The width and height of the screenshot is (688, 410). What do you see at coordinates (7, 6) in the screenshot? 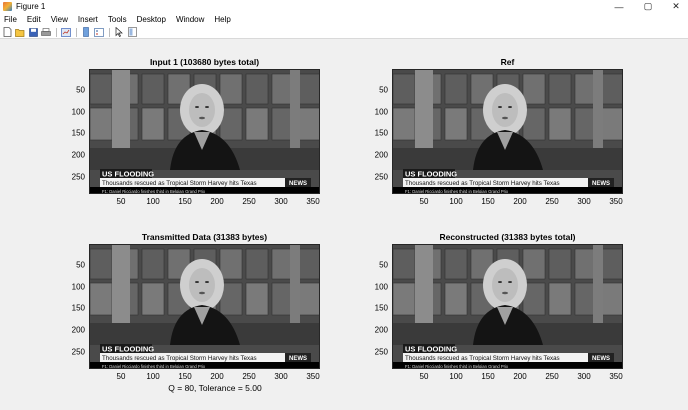
I see `matlab-figure-icon` at bounding box center [7, 6].